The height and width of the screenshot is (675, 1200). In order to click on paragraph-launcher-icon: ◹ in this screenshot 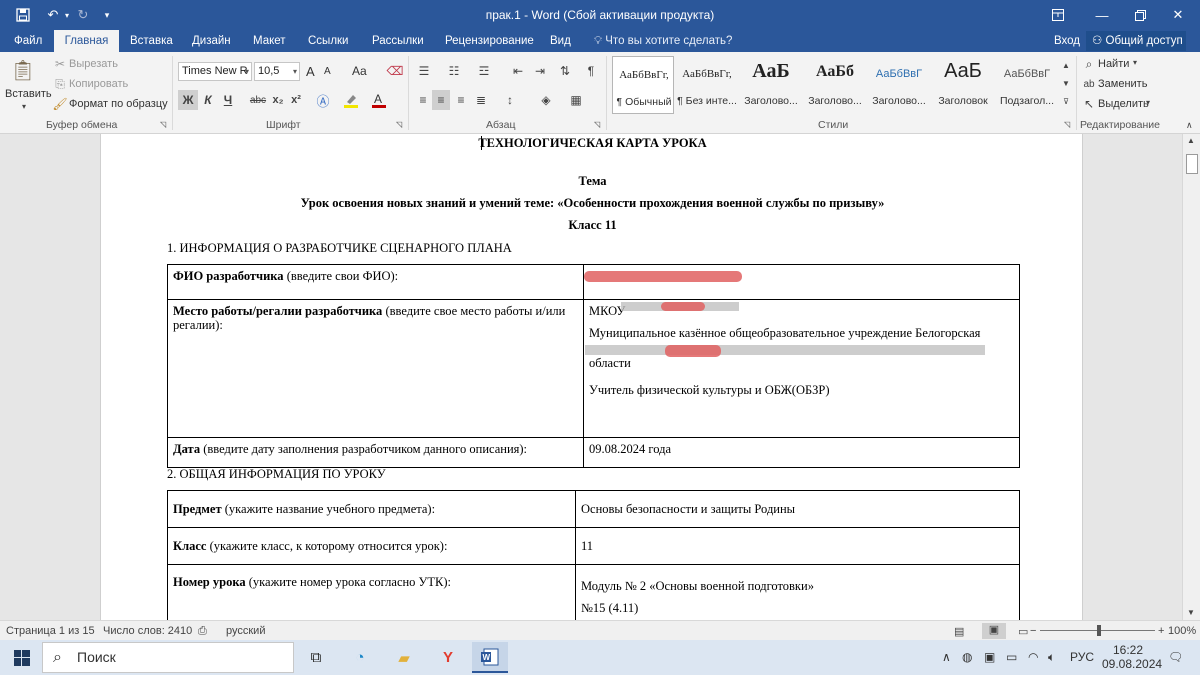, I will do `click(597, 124)`.